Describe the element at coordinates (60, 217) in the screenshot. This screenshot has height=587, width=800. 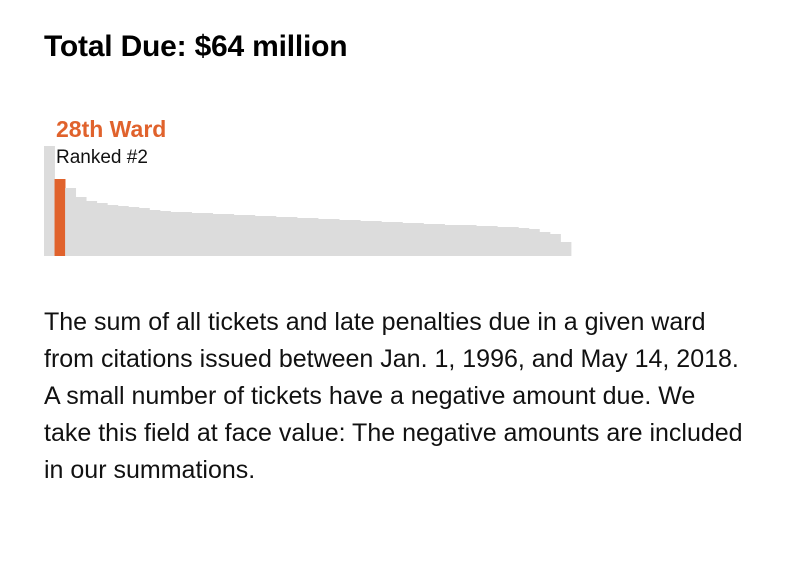
I see `highlight-bar` at that location.